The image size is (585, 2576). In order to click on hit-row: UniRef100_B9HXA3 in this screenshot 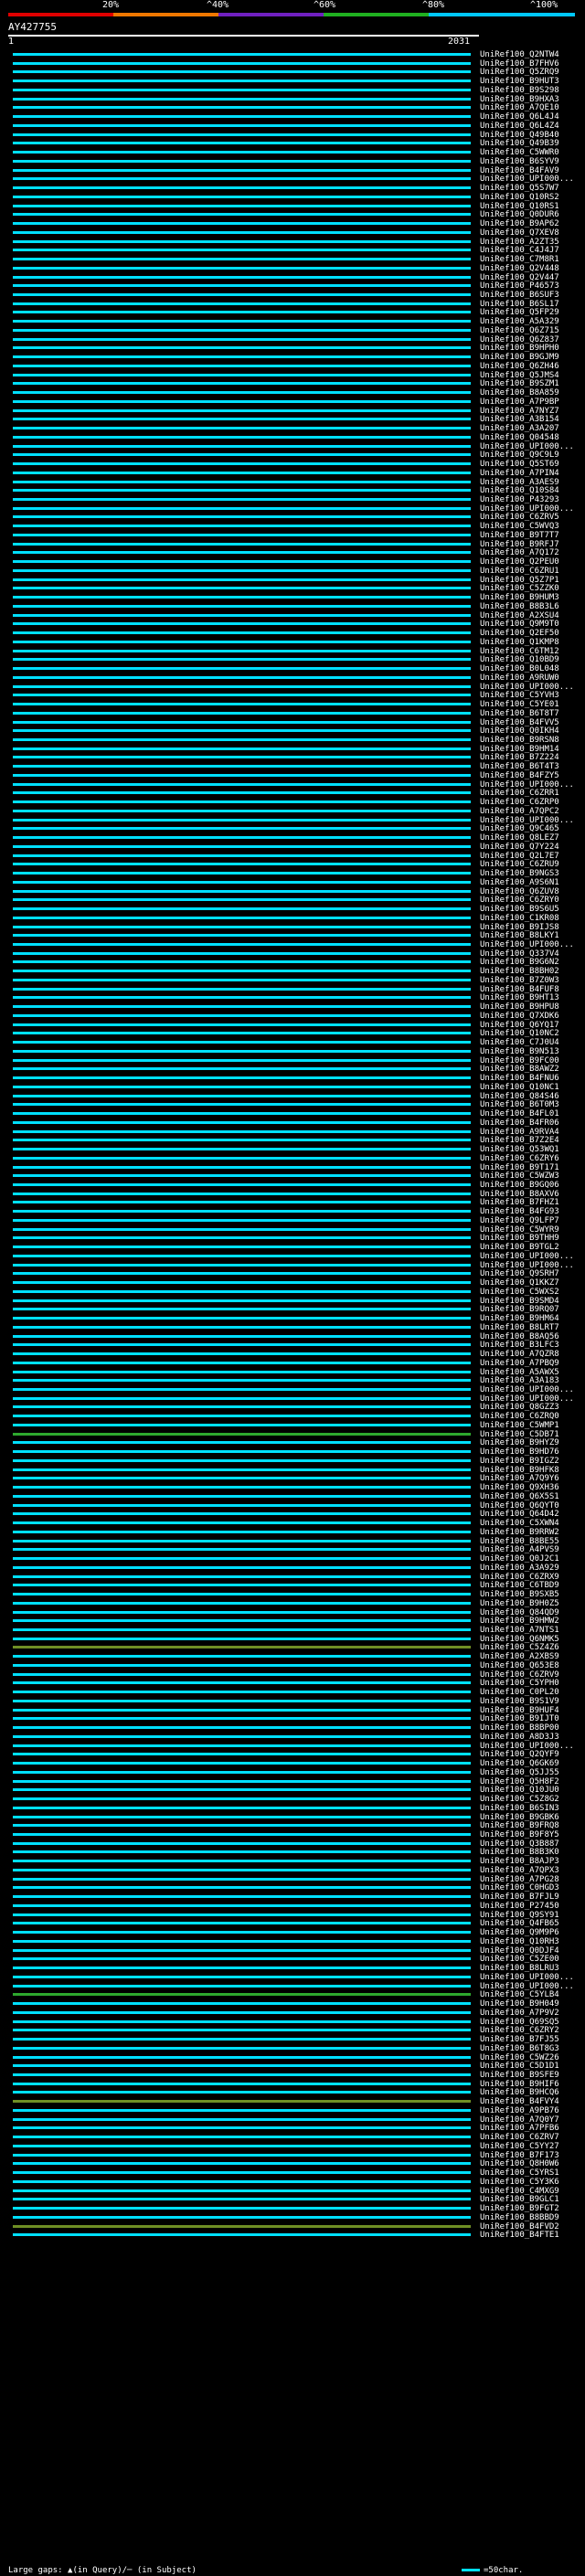, I will do `click(293, 99)`.